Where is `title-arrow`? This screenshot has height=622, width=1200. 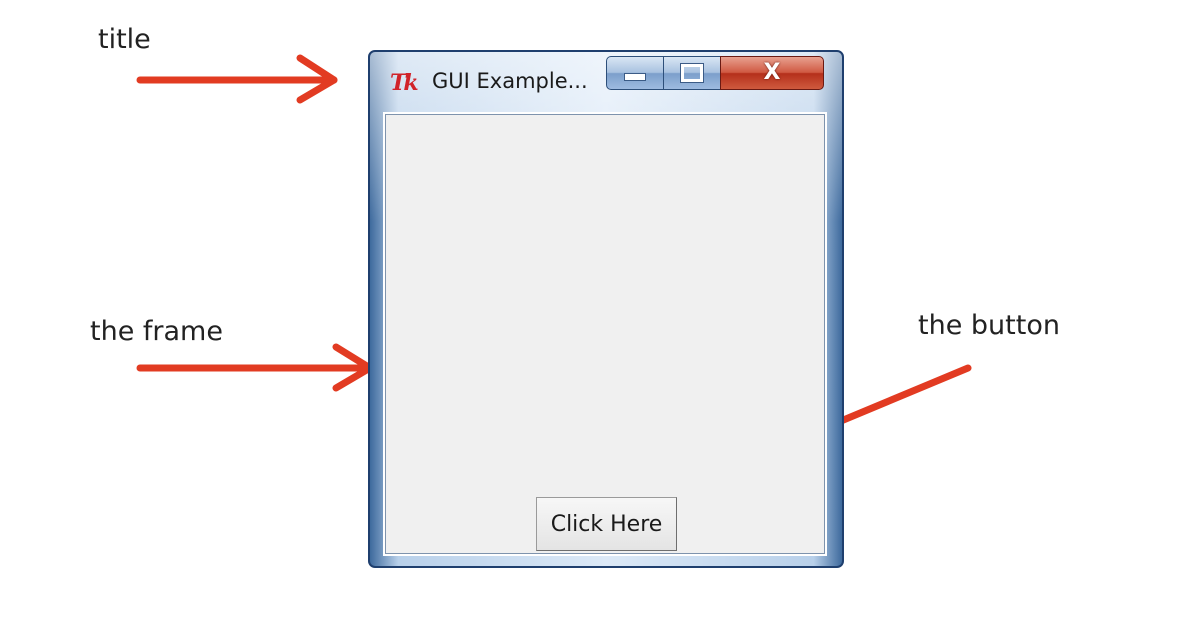
title-arrow is located at coordinates (237, 79).